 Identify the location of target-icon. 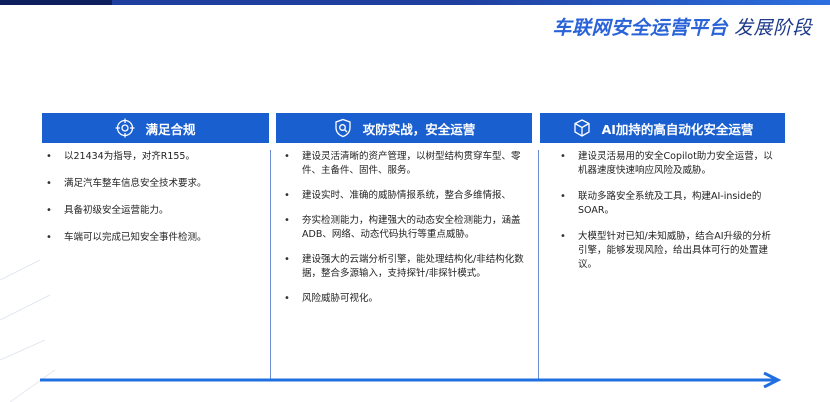
(125, 128).